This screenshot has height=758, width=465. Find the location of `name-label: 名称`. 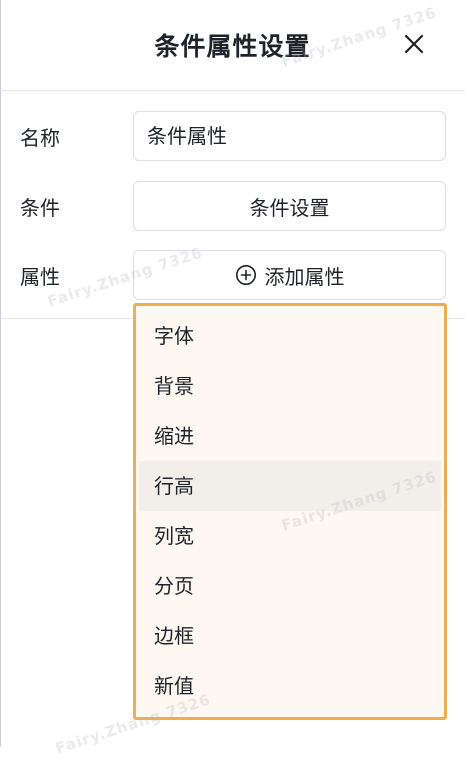

name-label: 名称 is located at coordinates (40, 138).